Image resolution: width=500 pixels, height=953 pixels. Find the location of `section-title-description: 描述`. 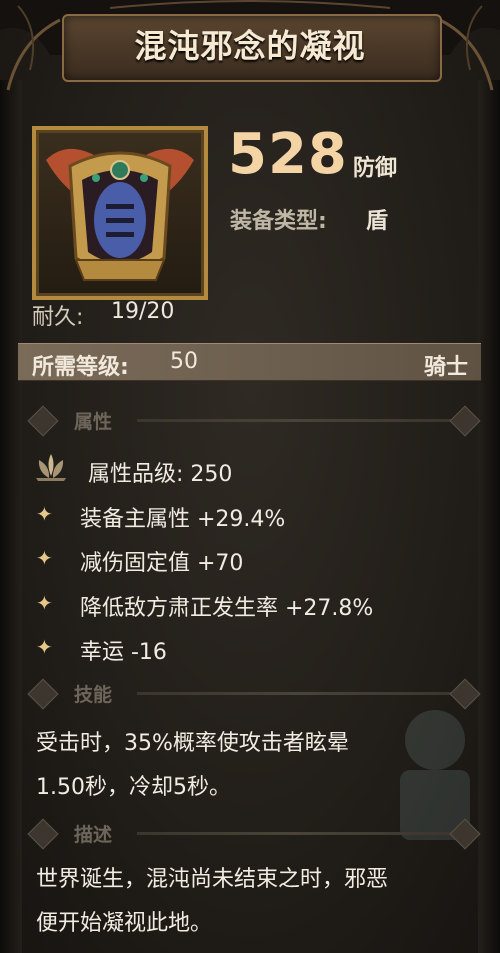

section-title-description: 描述 is located at coordinates (93, 835).